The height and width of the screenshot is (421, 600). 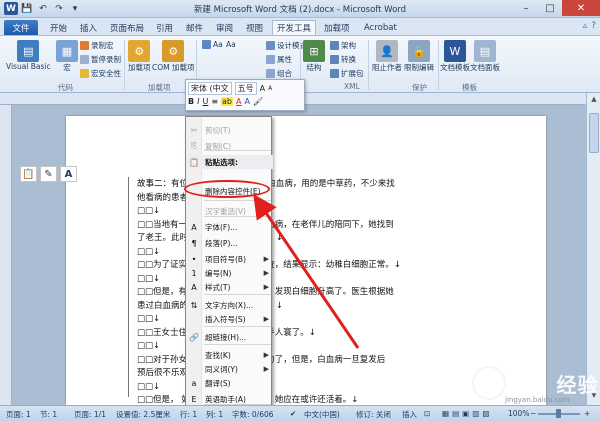 What do you see at coordinates (314, 51) in the screenshot?
I see `structure-icon: ⊞` at bounding box center [314, 51].